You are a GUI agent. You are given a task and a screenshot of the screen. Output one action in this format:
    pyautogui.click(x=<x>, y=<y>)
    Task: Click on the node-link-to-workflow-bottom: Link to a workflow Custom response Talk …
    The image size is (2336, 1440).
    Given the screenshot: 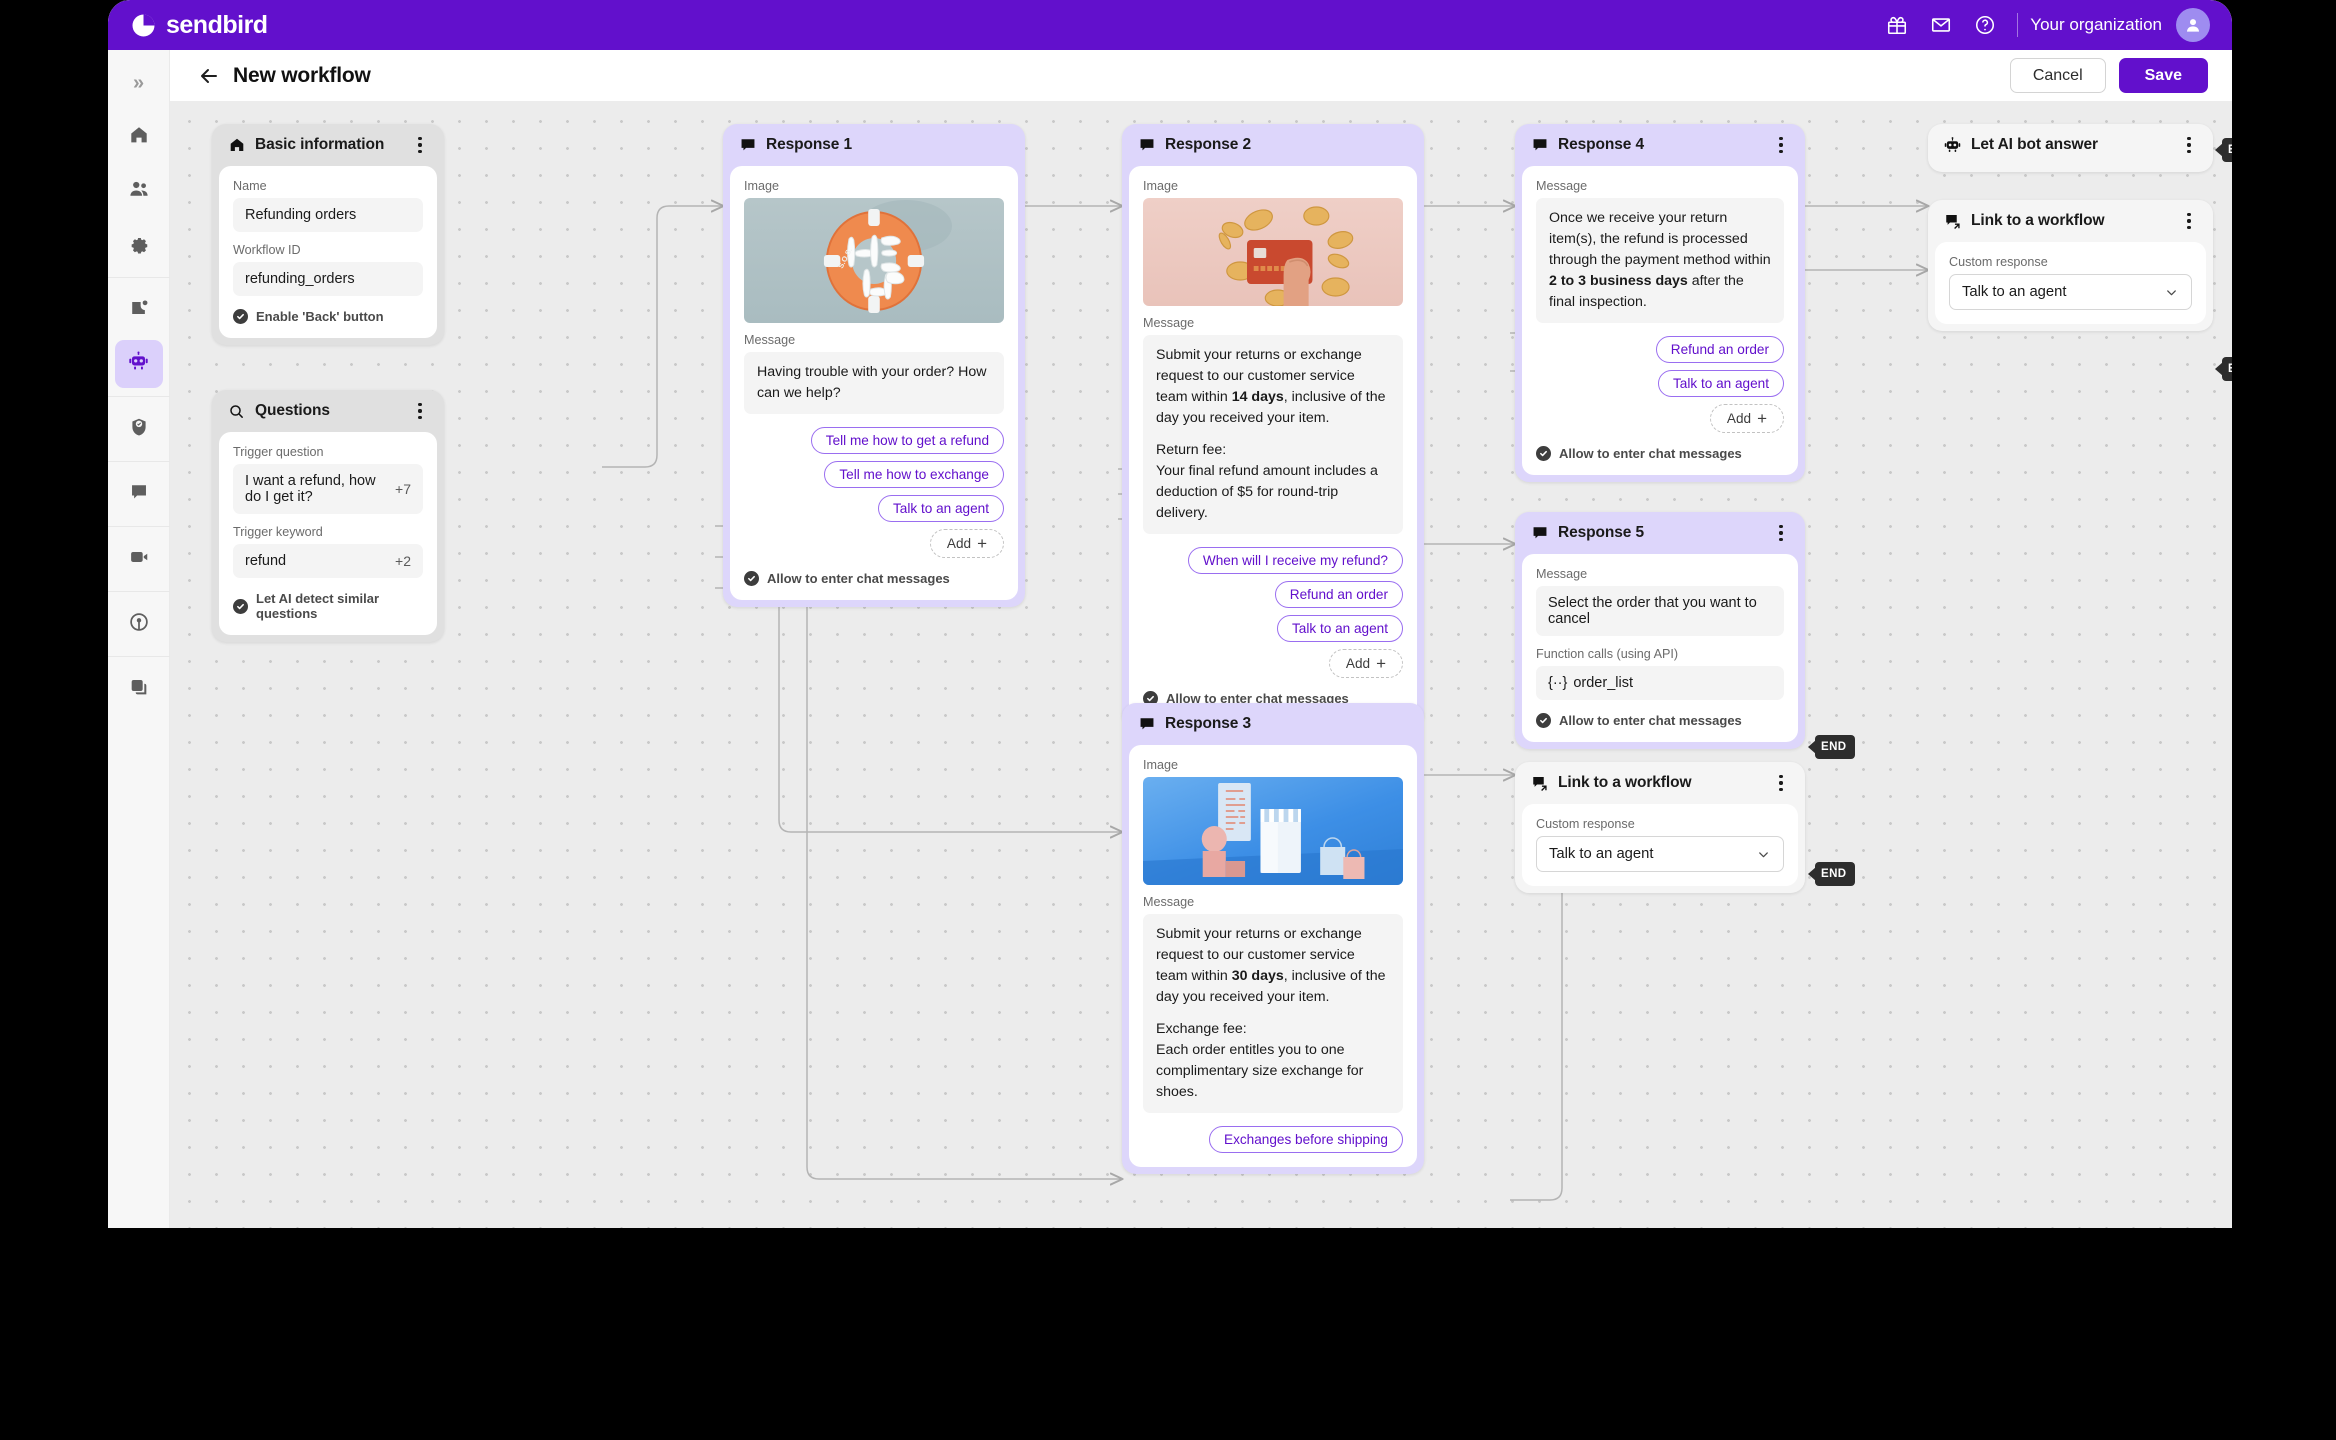 What is the action you would take?
    pyautogui.click(x=1660, y=827)
    